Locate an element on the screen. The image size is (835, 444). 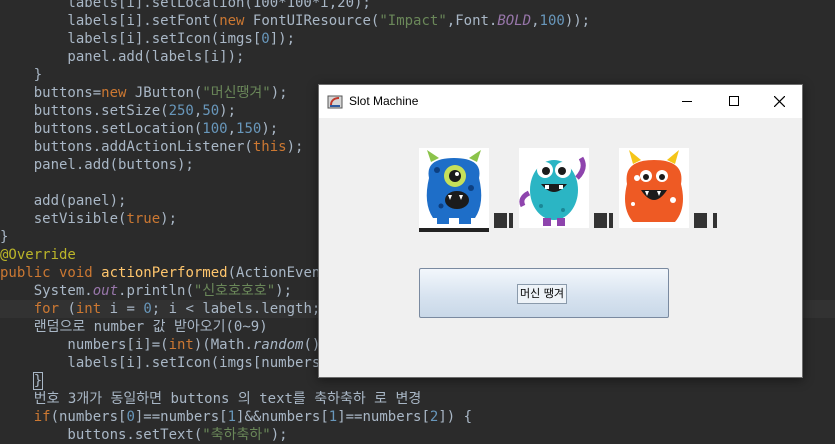
code-line: labels[i].setLocation(100*100*i,20); is located at coordinates (417, 6).